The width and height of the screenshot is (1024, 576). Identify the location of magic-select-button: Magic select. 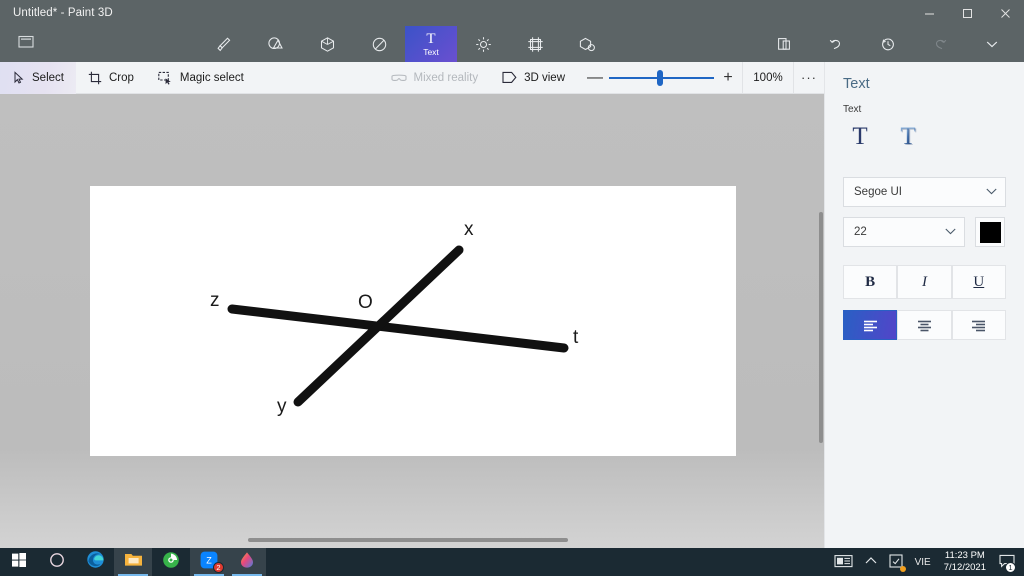
(201, 78).